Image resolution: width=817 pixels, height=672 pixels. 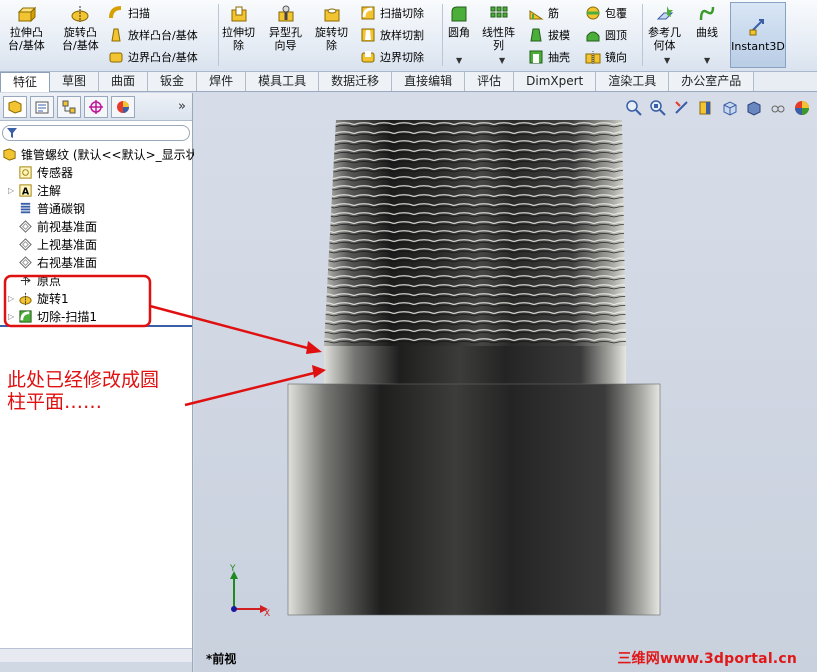 I want to click on reference-geometry-label1: 参考几, so click(x=664, y=32).